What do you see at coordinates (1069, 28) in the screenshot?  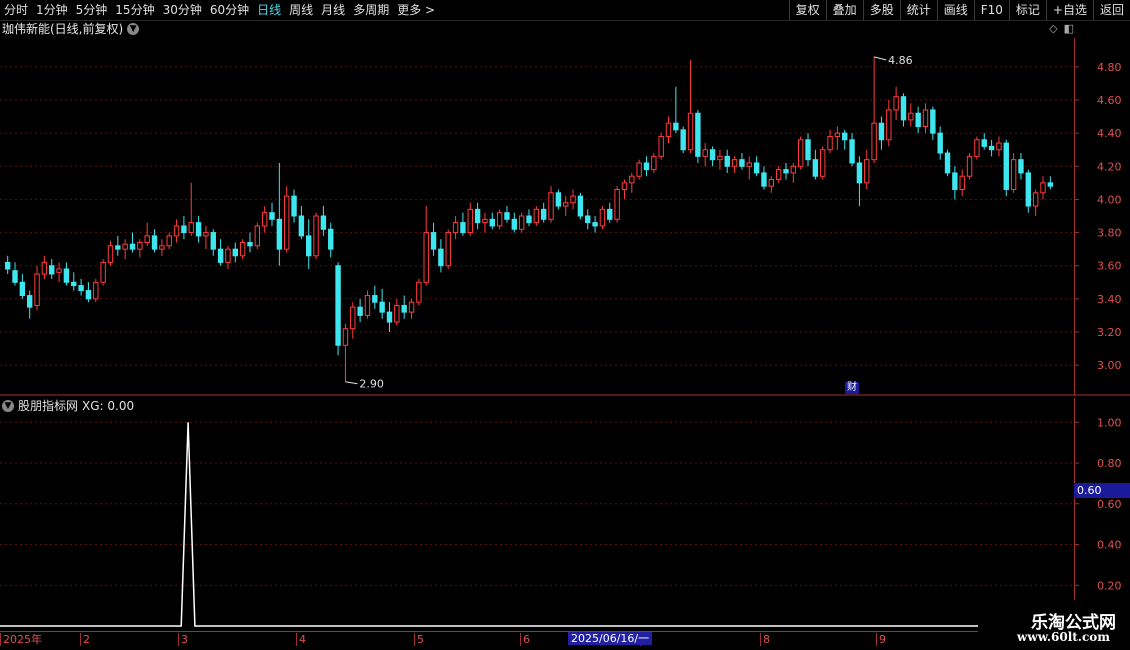 I see `panel-toggle-icon: ◧` at bounding box center [1069, 28].